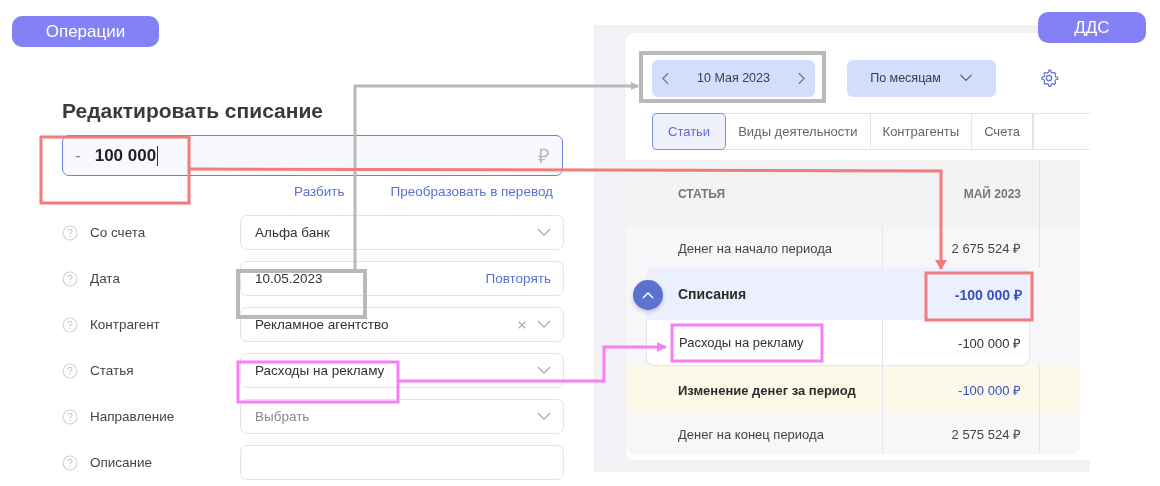 The height and width of the screenshot is (486, 1160). What do you see at coordinates (751, 434) in the screenshot?
I see `row-label: Денег на конец периода` at bounding box center [751, 434].